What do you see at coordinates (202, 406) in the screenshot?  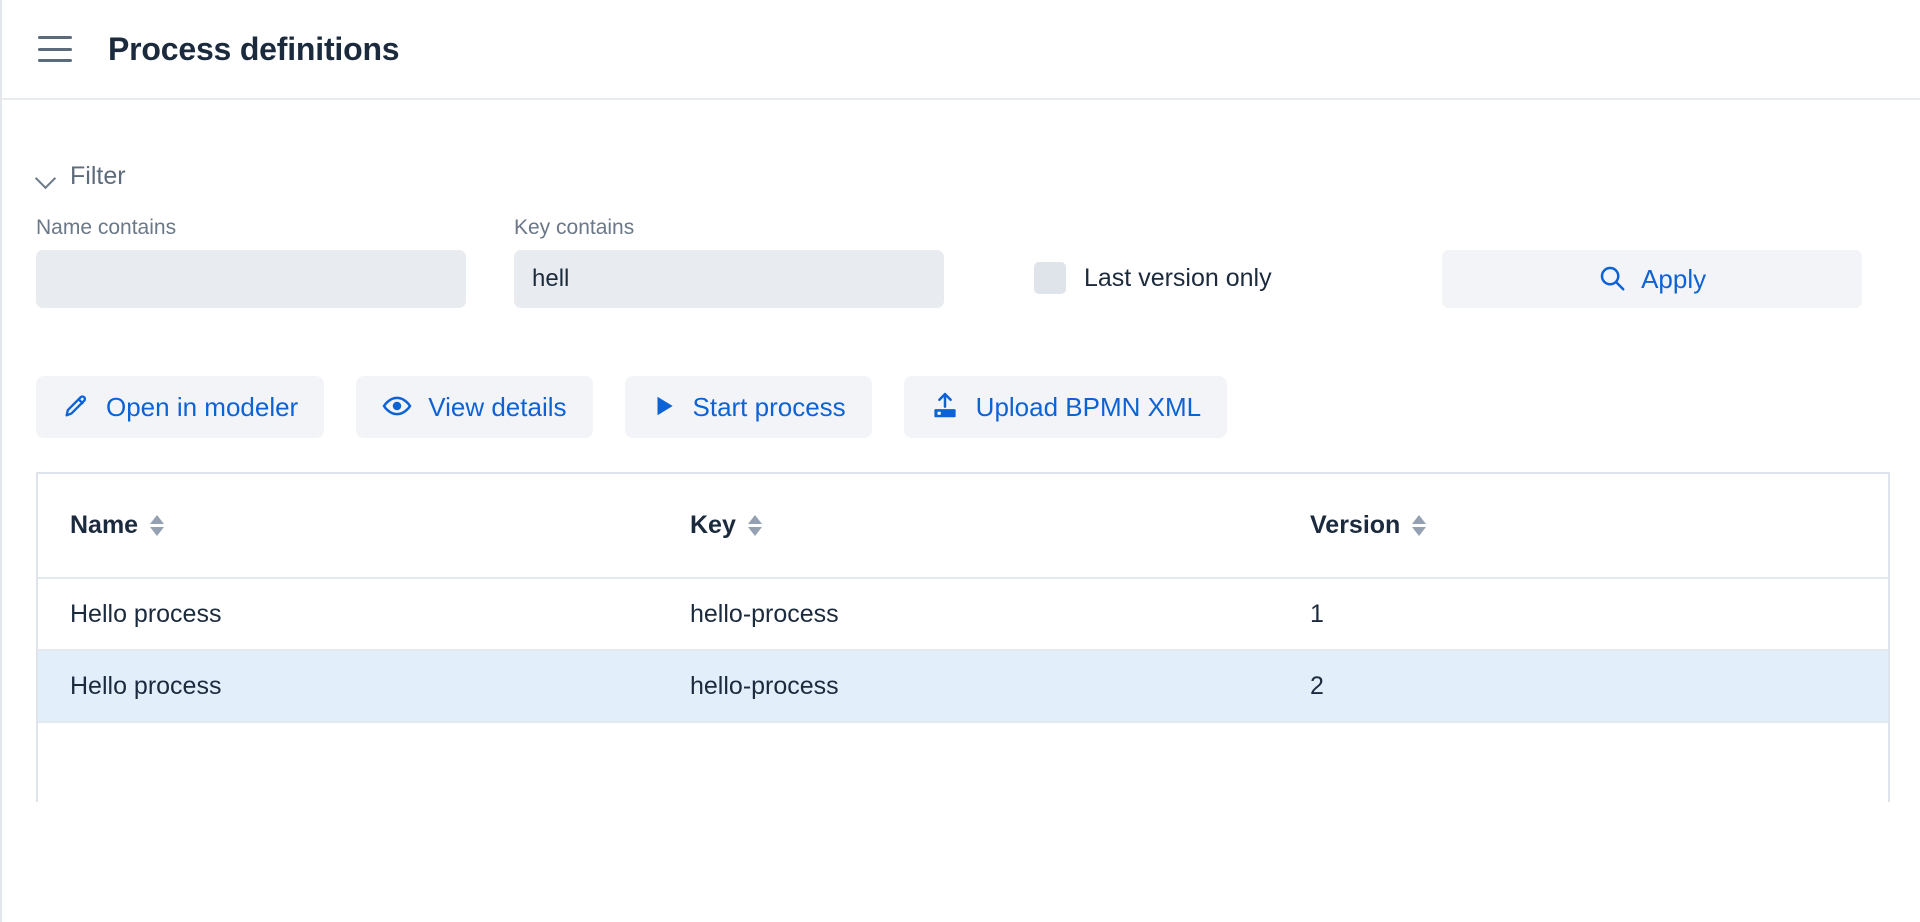 I see `open-in-modeler-label: Open in modeler` at bounding box center [202, 406].